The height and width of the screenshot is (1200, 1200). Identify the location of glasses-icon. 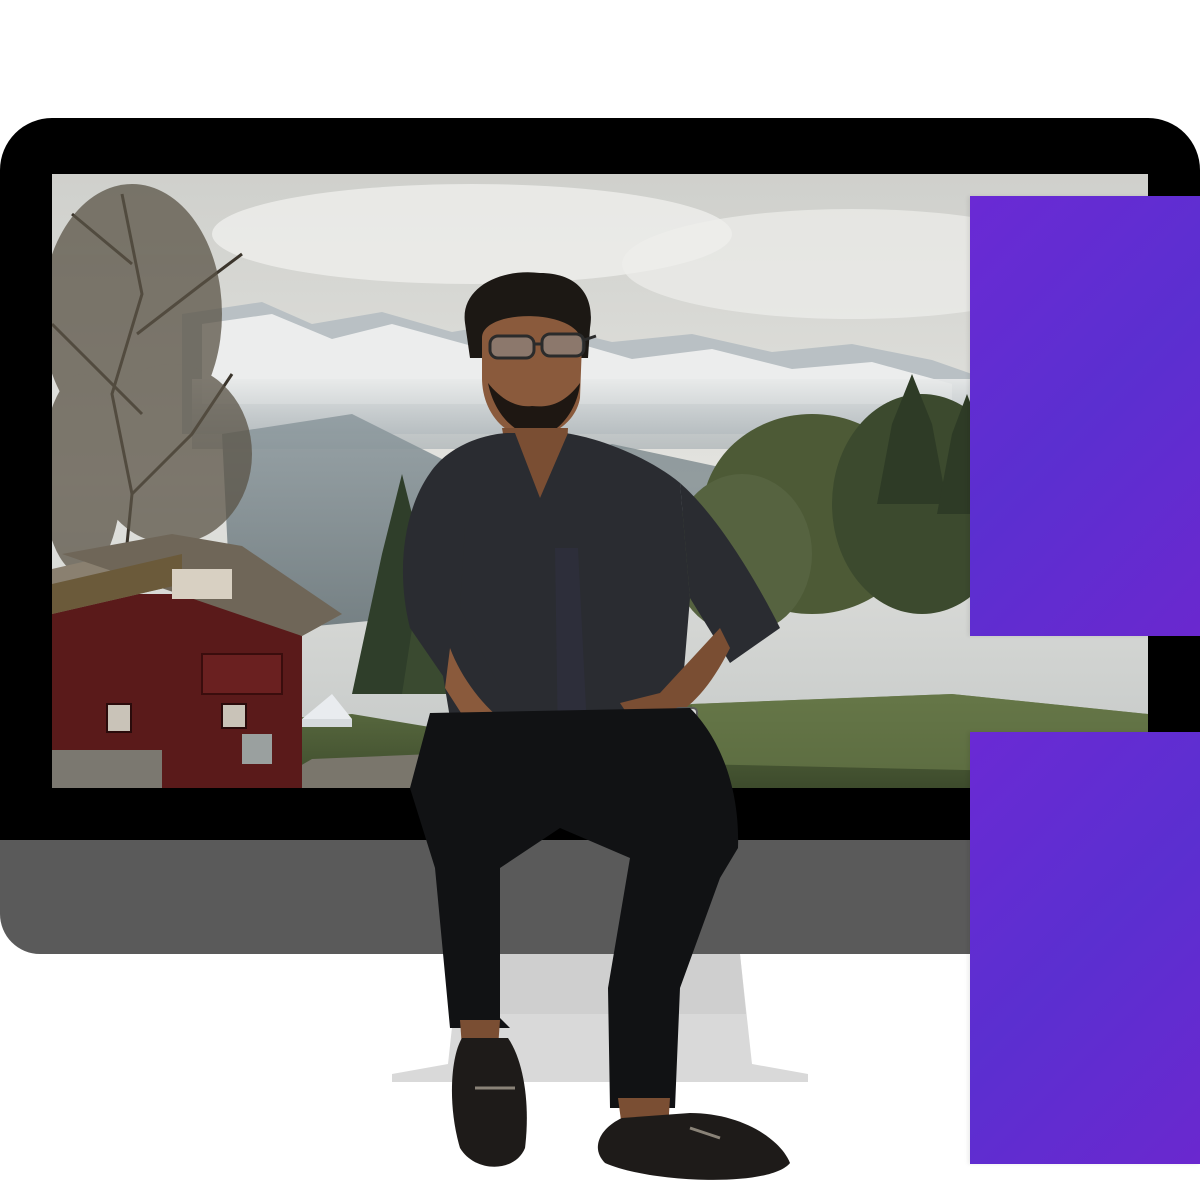
(542, 346).